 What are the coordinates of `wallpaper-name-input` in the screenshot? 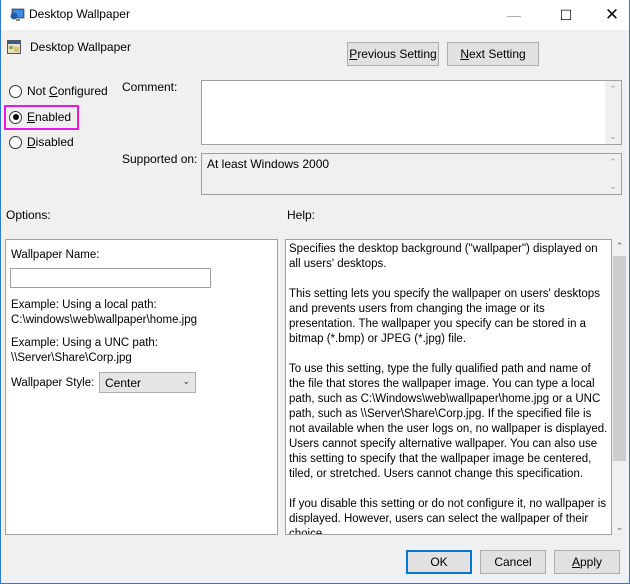 It's located at (110, 278).